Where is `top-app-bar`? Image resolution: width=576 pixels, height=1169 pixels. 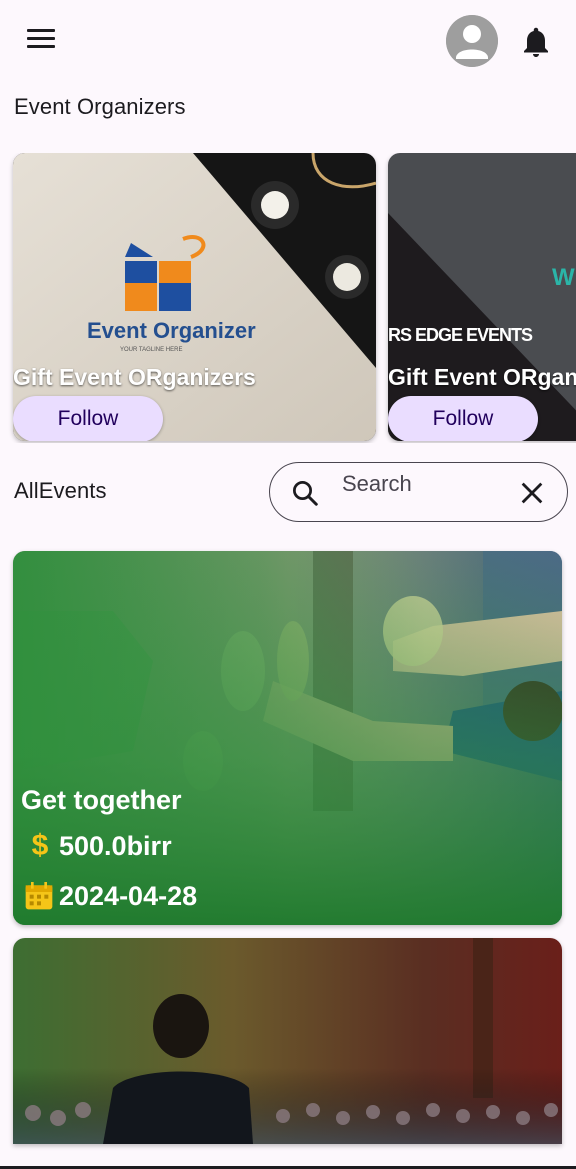 top-app-bar is located at coordinates (288, 41).